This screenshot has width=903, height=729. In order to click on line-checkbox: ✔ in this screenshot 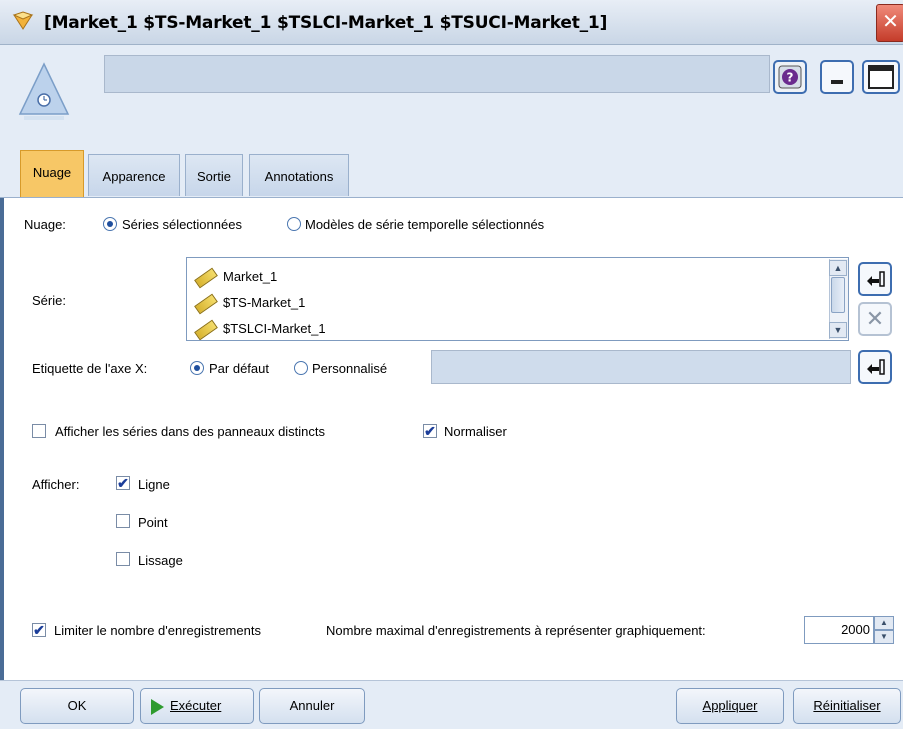, I will do `click(123, 483)`.